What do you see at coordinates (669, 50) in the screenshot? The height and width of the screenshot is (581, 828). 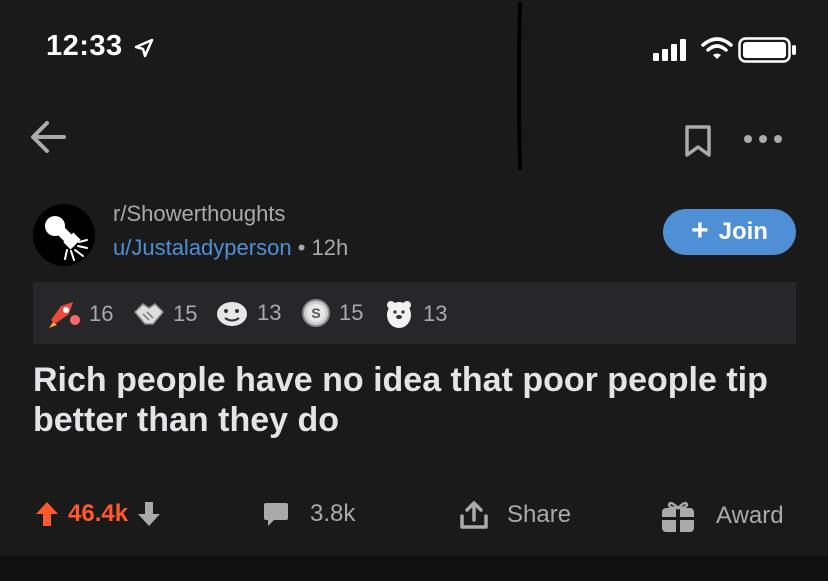 I see `signal-icon` at bounding box center [669, 50].